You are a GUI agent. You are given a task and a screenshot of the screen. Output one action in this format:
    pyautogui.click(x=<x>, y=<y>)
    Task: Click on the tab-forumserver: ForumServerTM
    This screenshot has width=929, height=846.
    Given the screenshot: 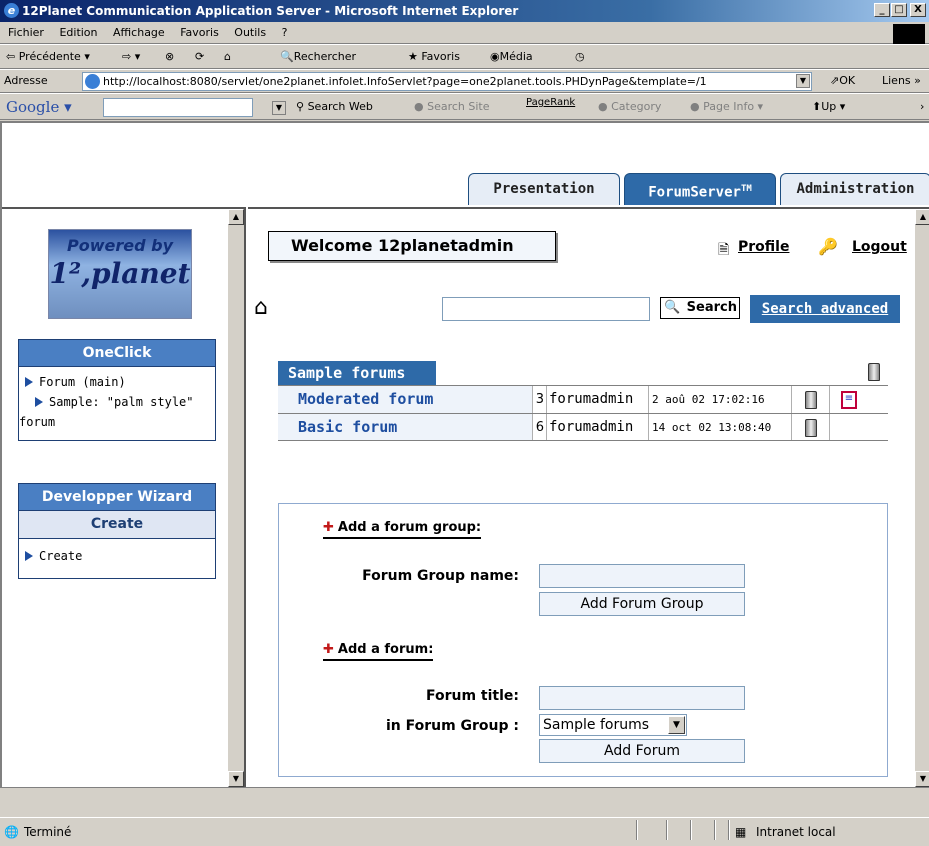 What is the action you would take?
    pyautogui.click(x=700, y=189)
    